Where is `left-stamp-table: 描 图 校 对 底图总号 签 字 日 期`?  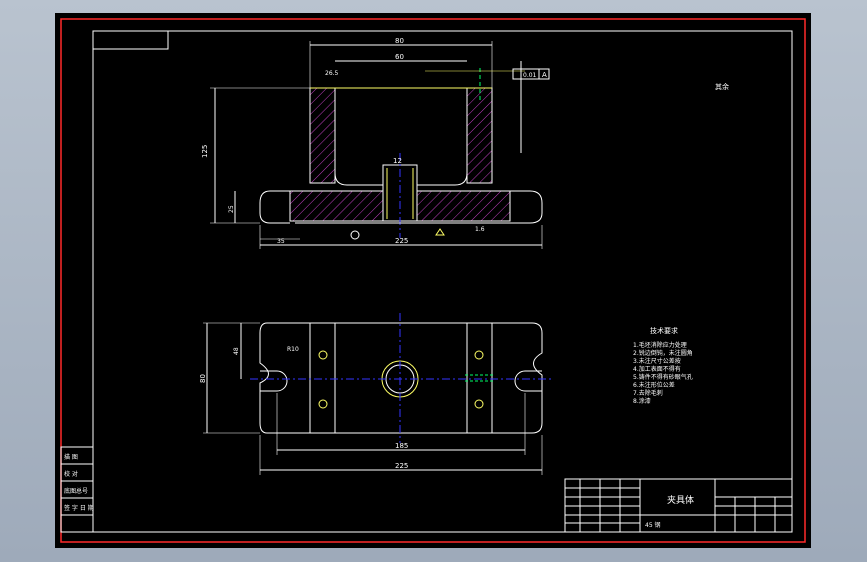
left-stamp-table: 描 图 校 对 底图总号 签 字 日 期 is located at coordinates (77, 489).